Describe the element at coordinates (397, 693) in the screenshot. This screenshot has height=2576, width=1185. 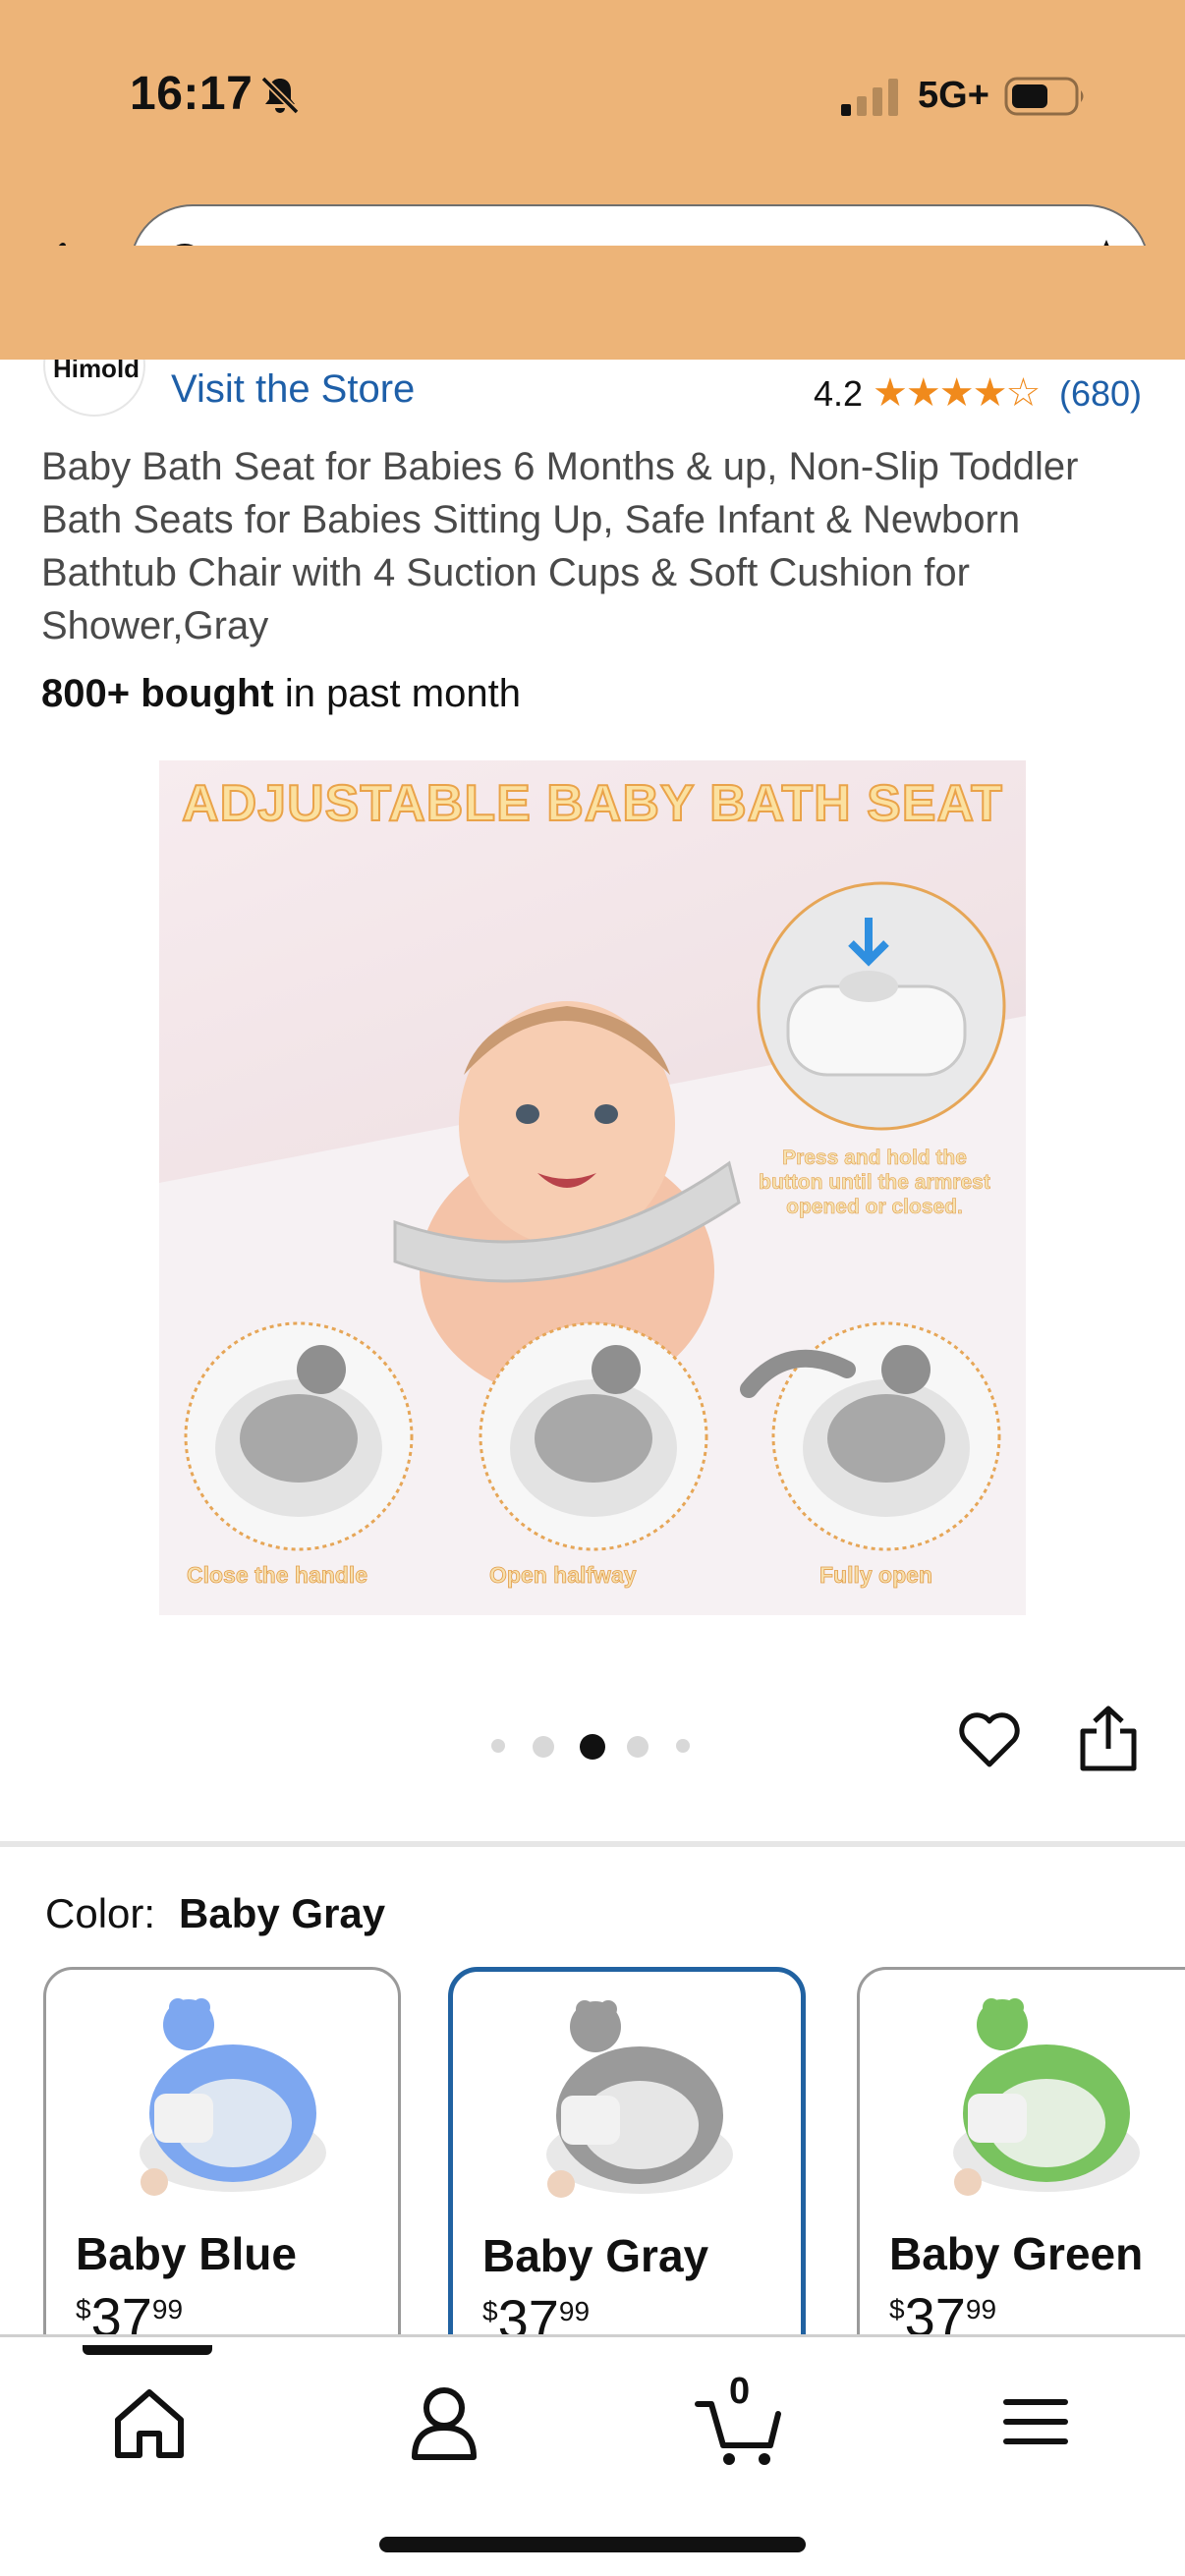
I see `bought-count-rest: in past month` at that location.